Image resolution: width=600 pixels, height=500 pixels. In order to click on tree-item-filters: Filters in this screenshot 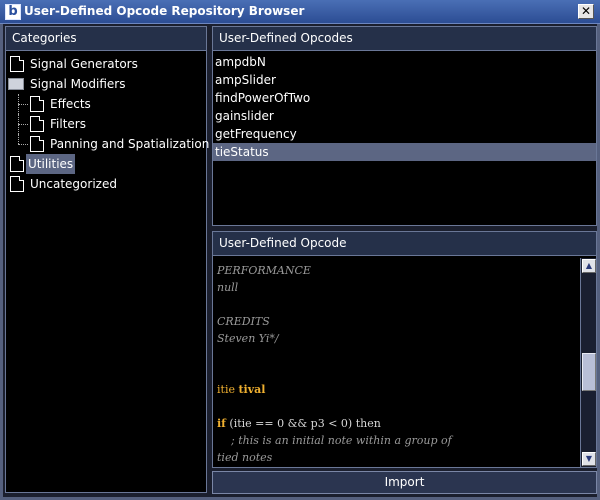, I will do `click(106, 124)`.